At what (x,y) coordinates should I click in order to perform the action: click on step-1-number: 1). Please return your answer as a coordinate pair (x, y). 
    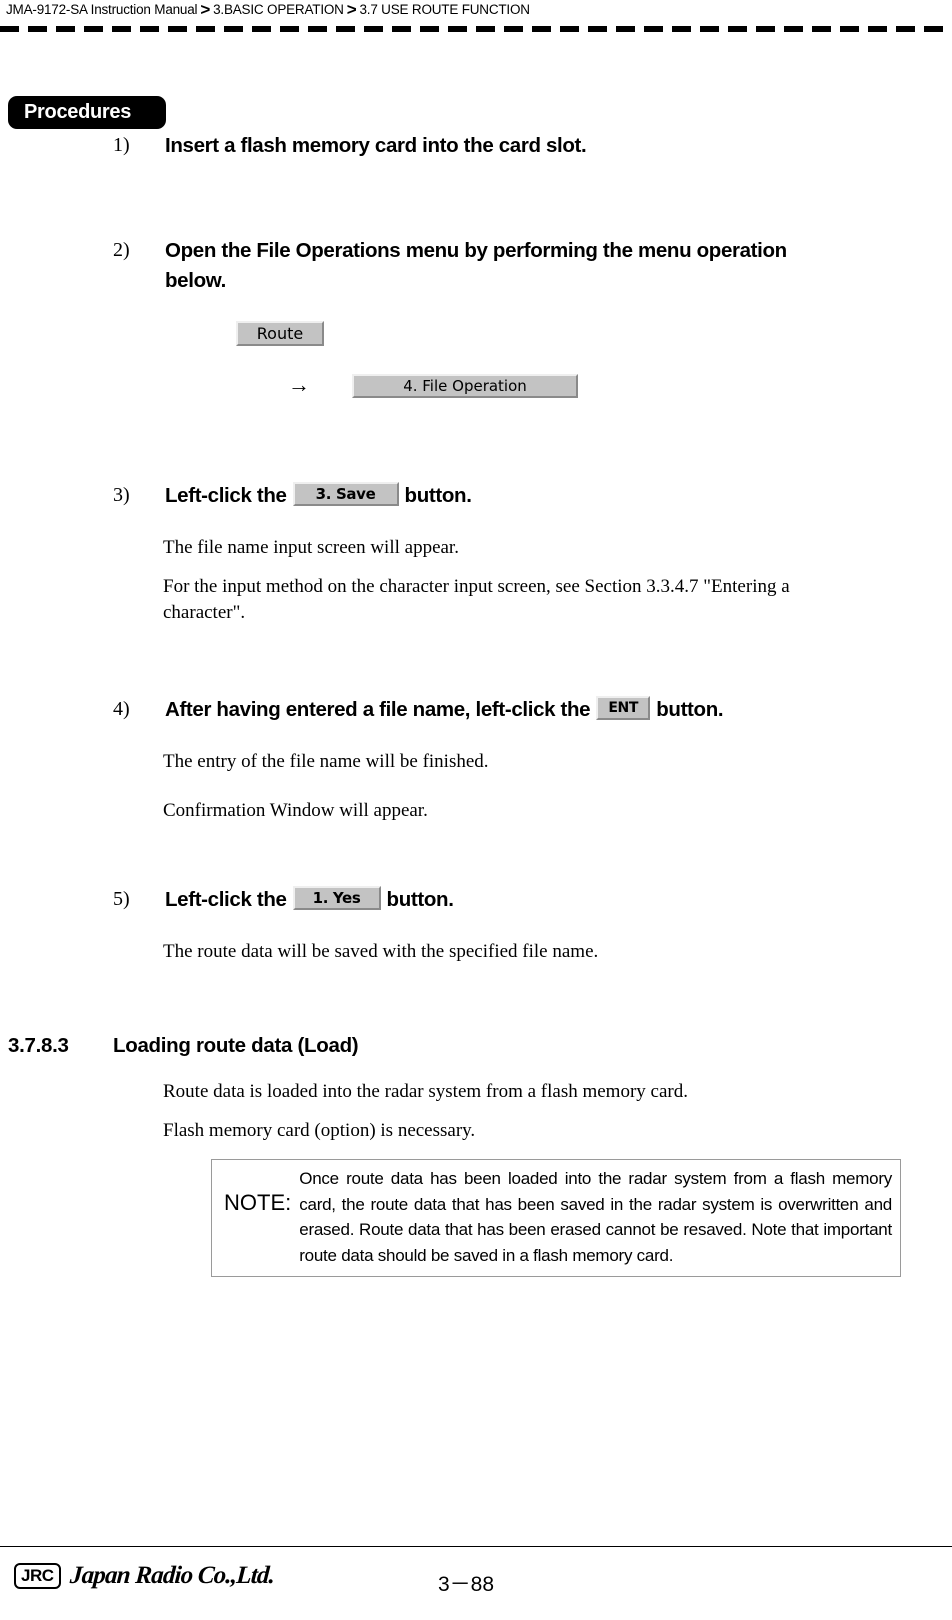
    Looking at the image, I should click on (121, 145).